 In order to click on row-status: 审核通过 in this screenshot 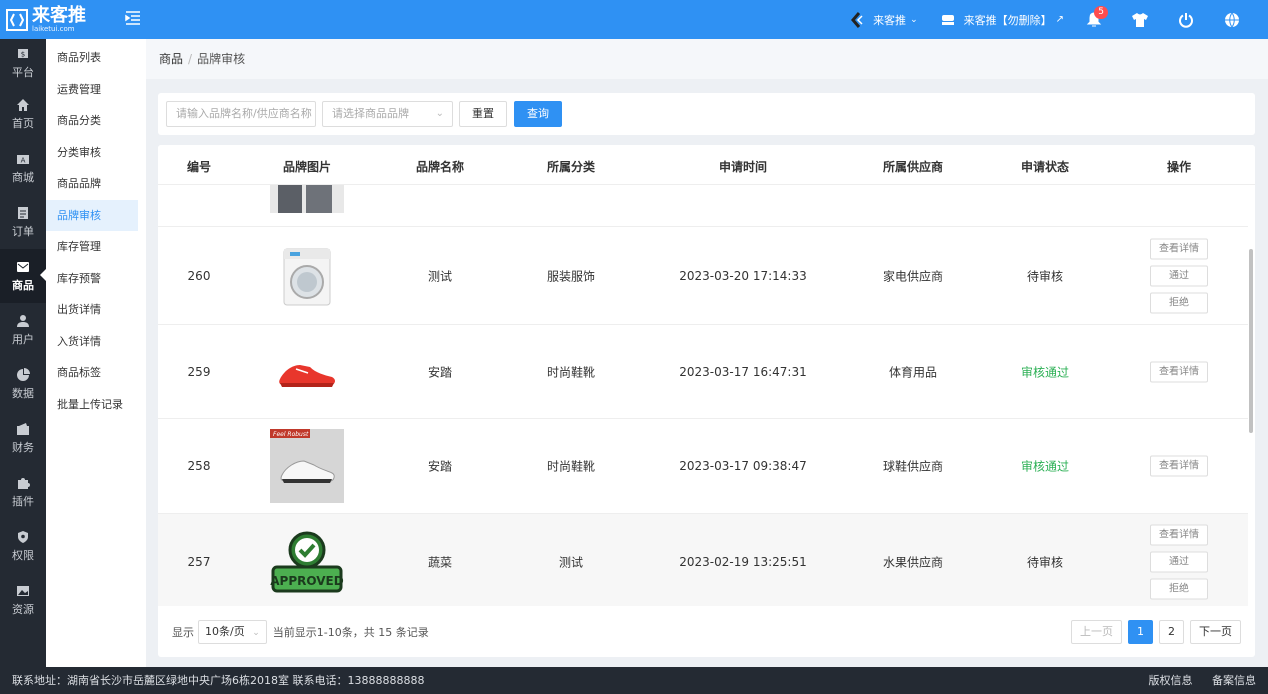, I will do `click(1044, 372)`.